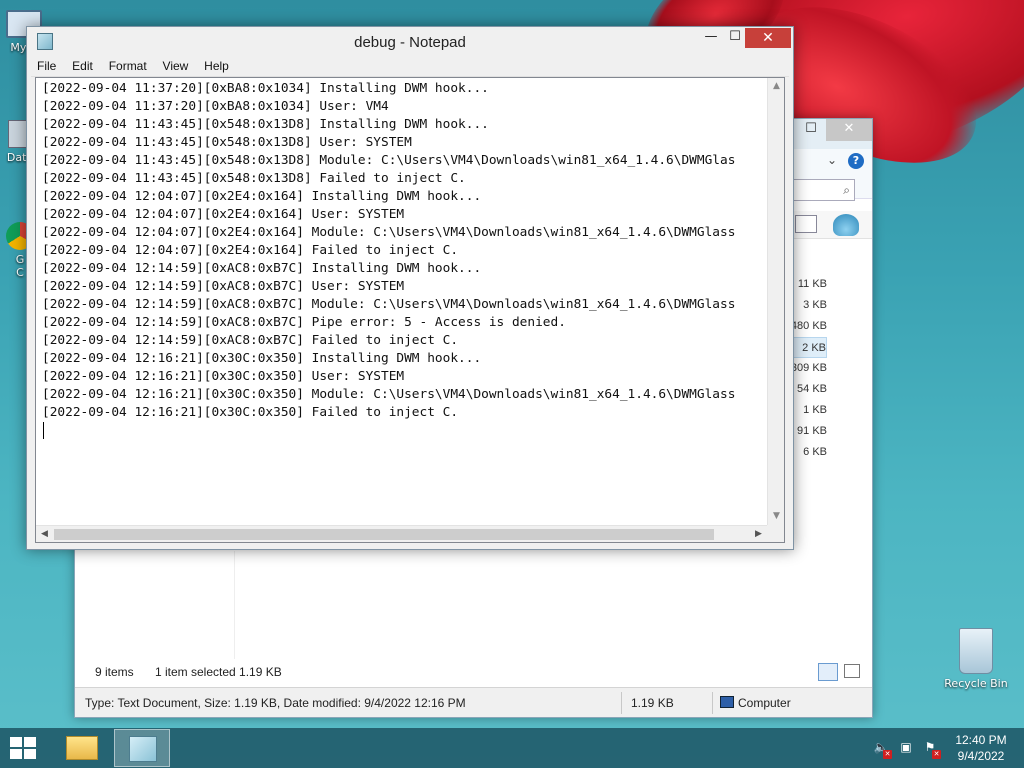 The height and width of the screenshot is (768, 1024). I want to click on action-center-error-icon: ⚑ ✕, so click(931, 749).